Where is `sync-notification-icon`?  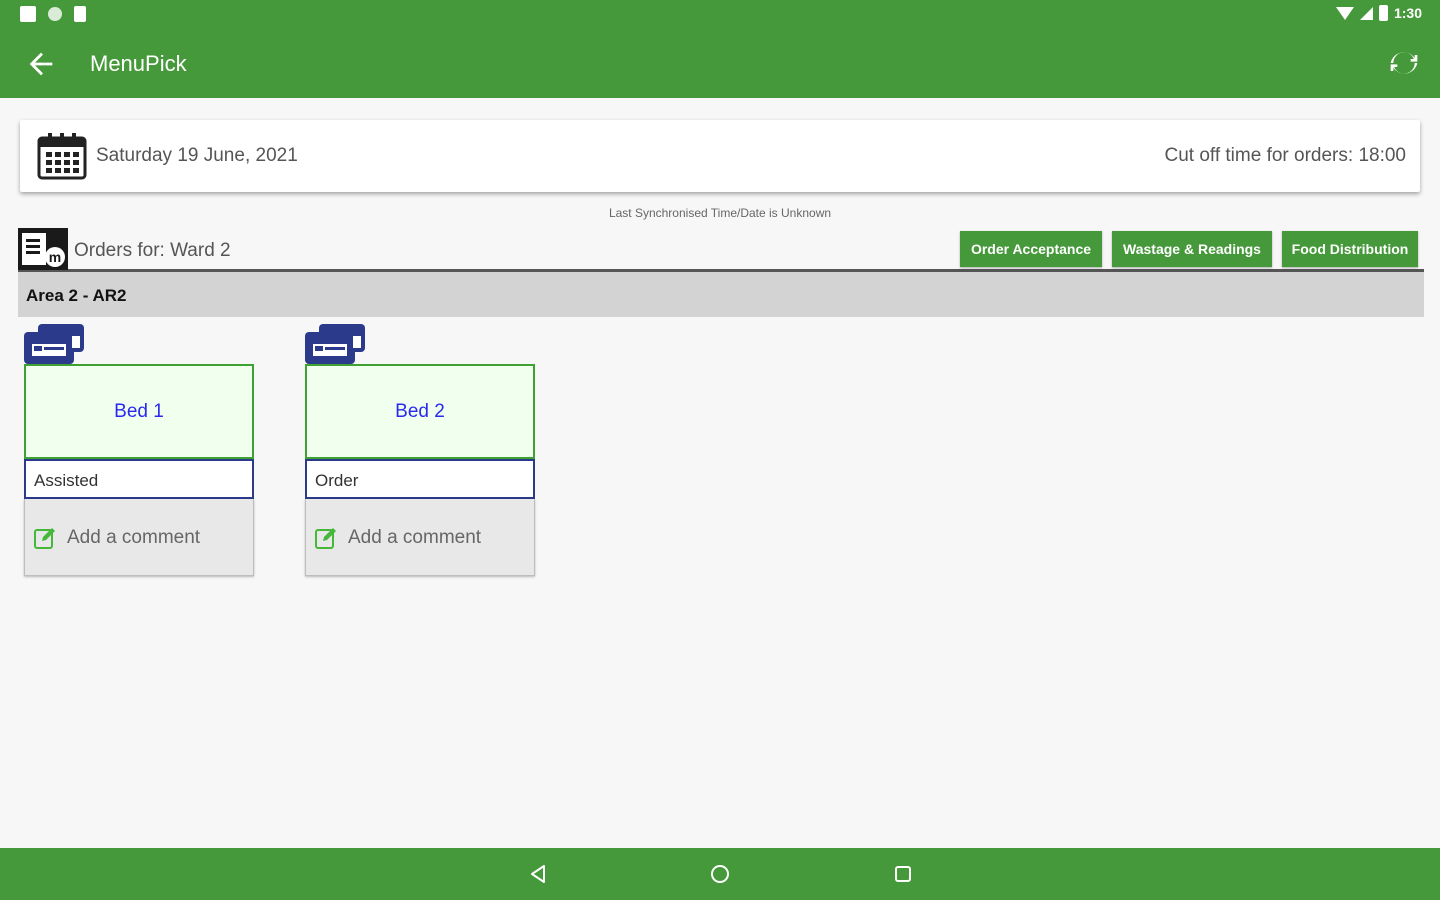 sync-notification-icon is located at coordinates (55, 14).